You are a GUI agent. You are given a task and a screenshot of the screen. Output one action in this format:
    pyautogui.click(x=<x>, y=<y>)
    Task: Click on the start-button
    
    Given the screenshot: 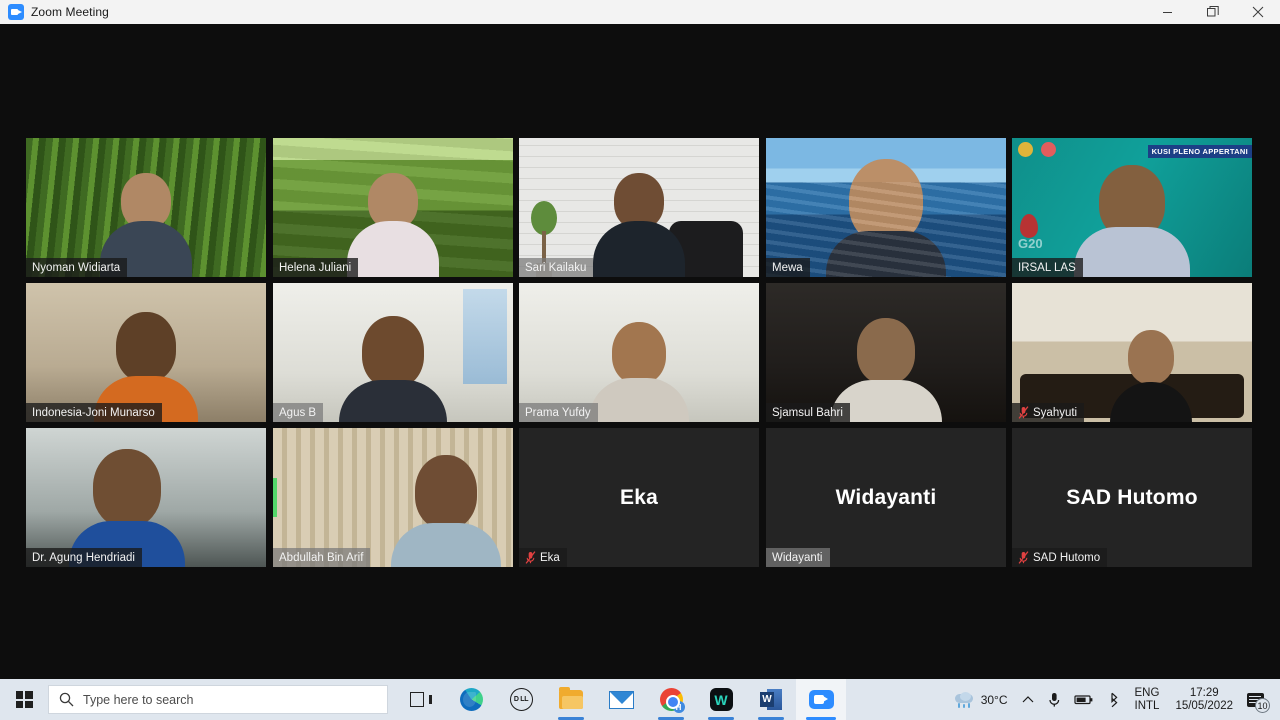 What is the action you would take?
    pyautogui.click(x=24, y=699)
    